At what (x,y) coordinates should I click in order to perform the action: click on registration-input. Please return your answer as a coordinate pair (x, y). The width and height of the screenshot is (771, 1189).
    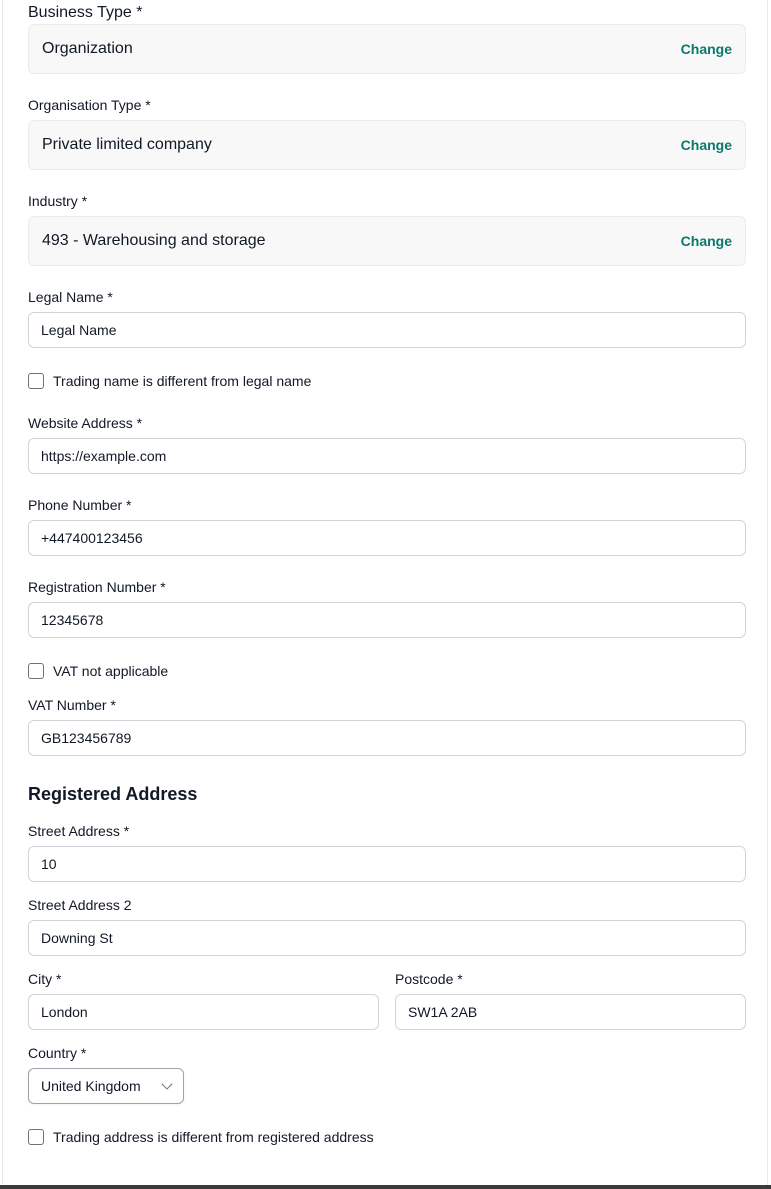
    Looking at the image, I should click on (387, 620).